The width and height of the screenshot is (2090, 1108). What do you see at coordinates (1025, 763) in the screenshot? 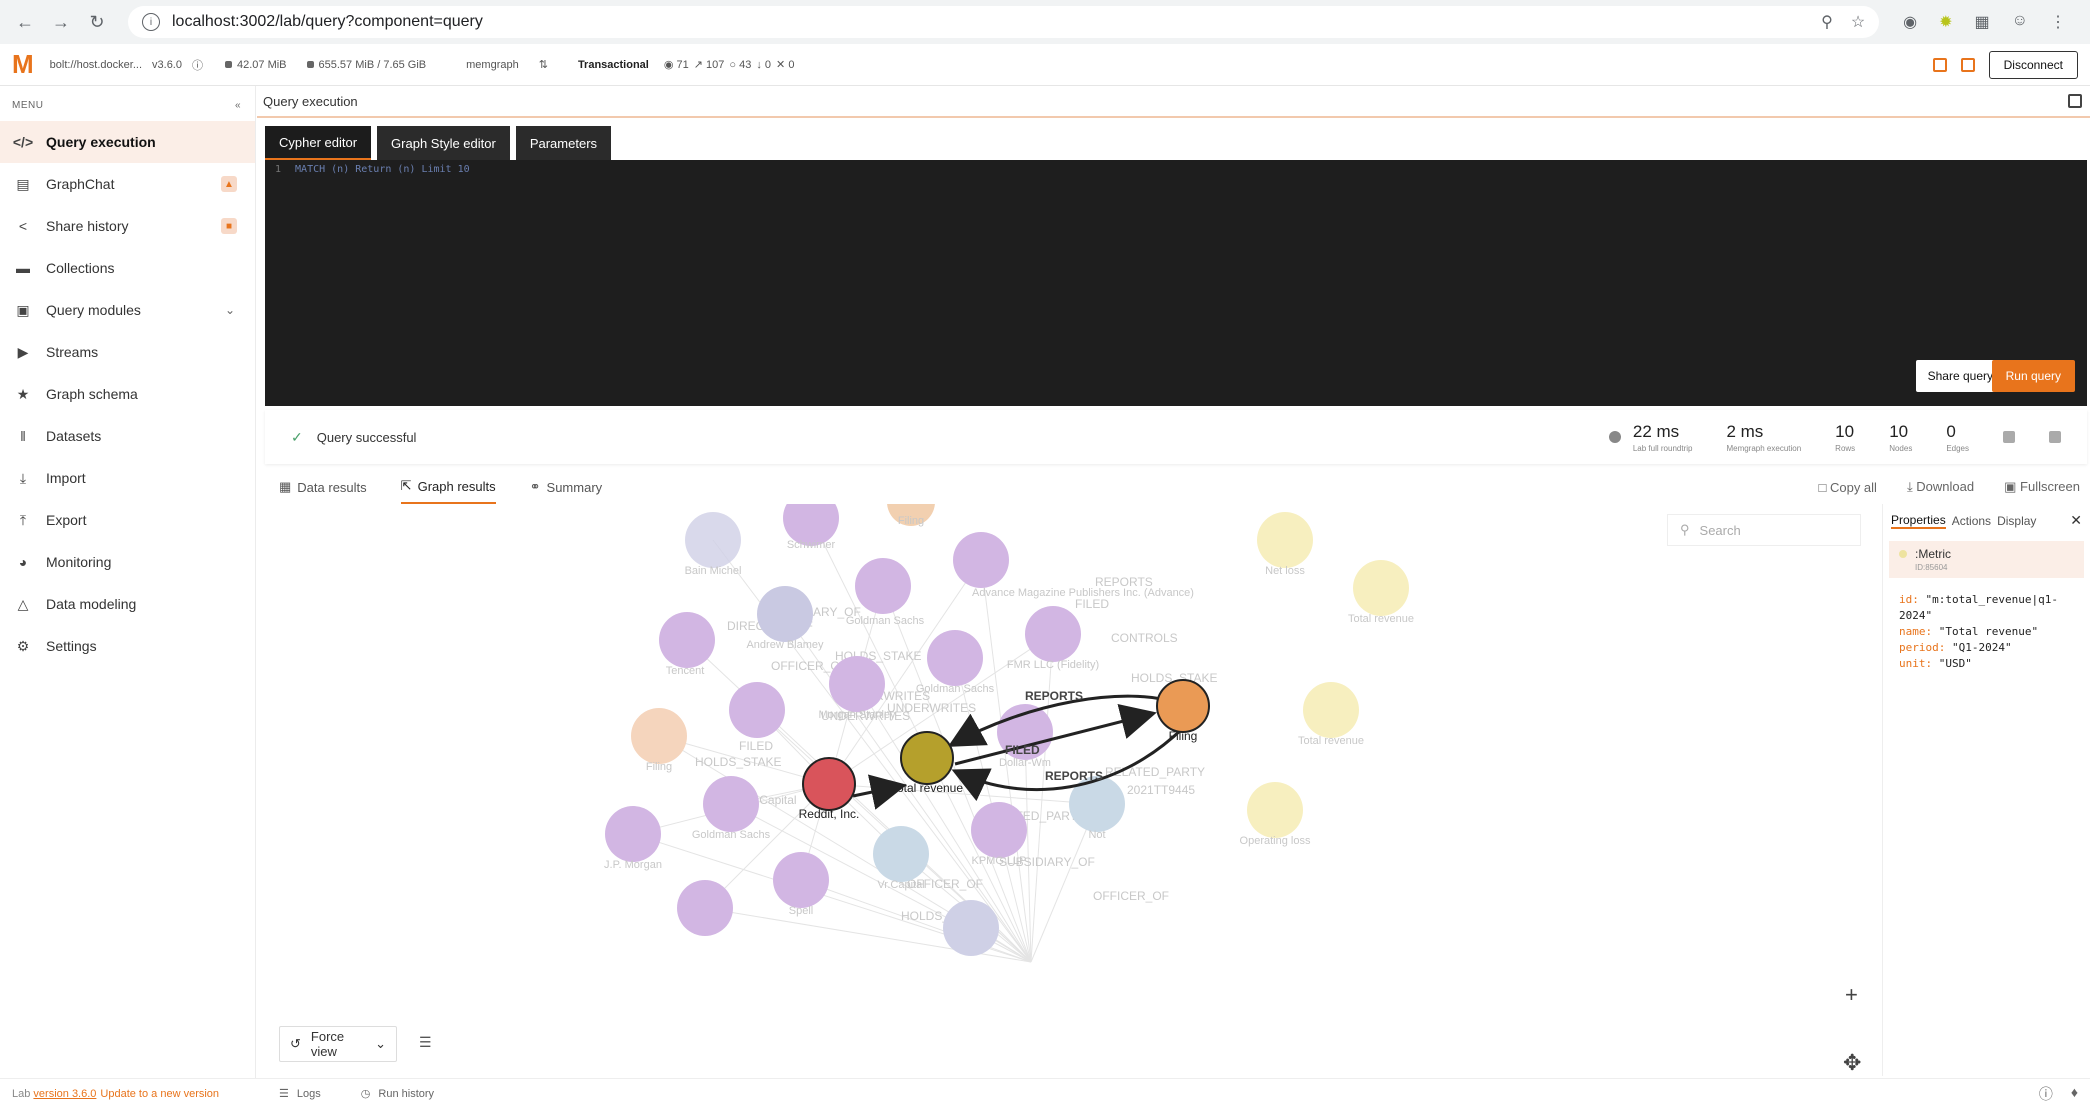
I see `node-label-dollar: Dollar-Wm` at bounding box center [1025, 763].